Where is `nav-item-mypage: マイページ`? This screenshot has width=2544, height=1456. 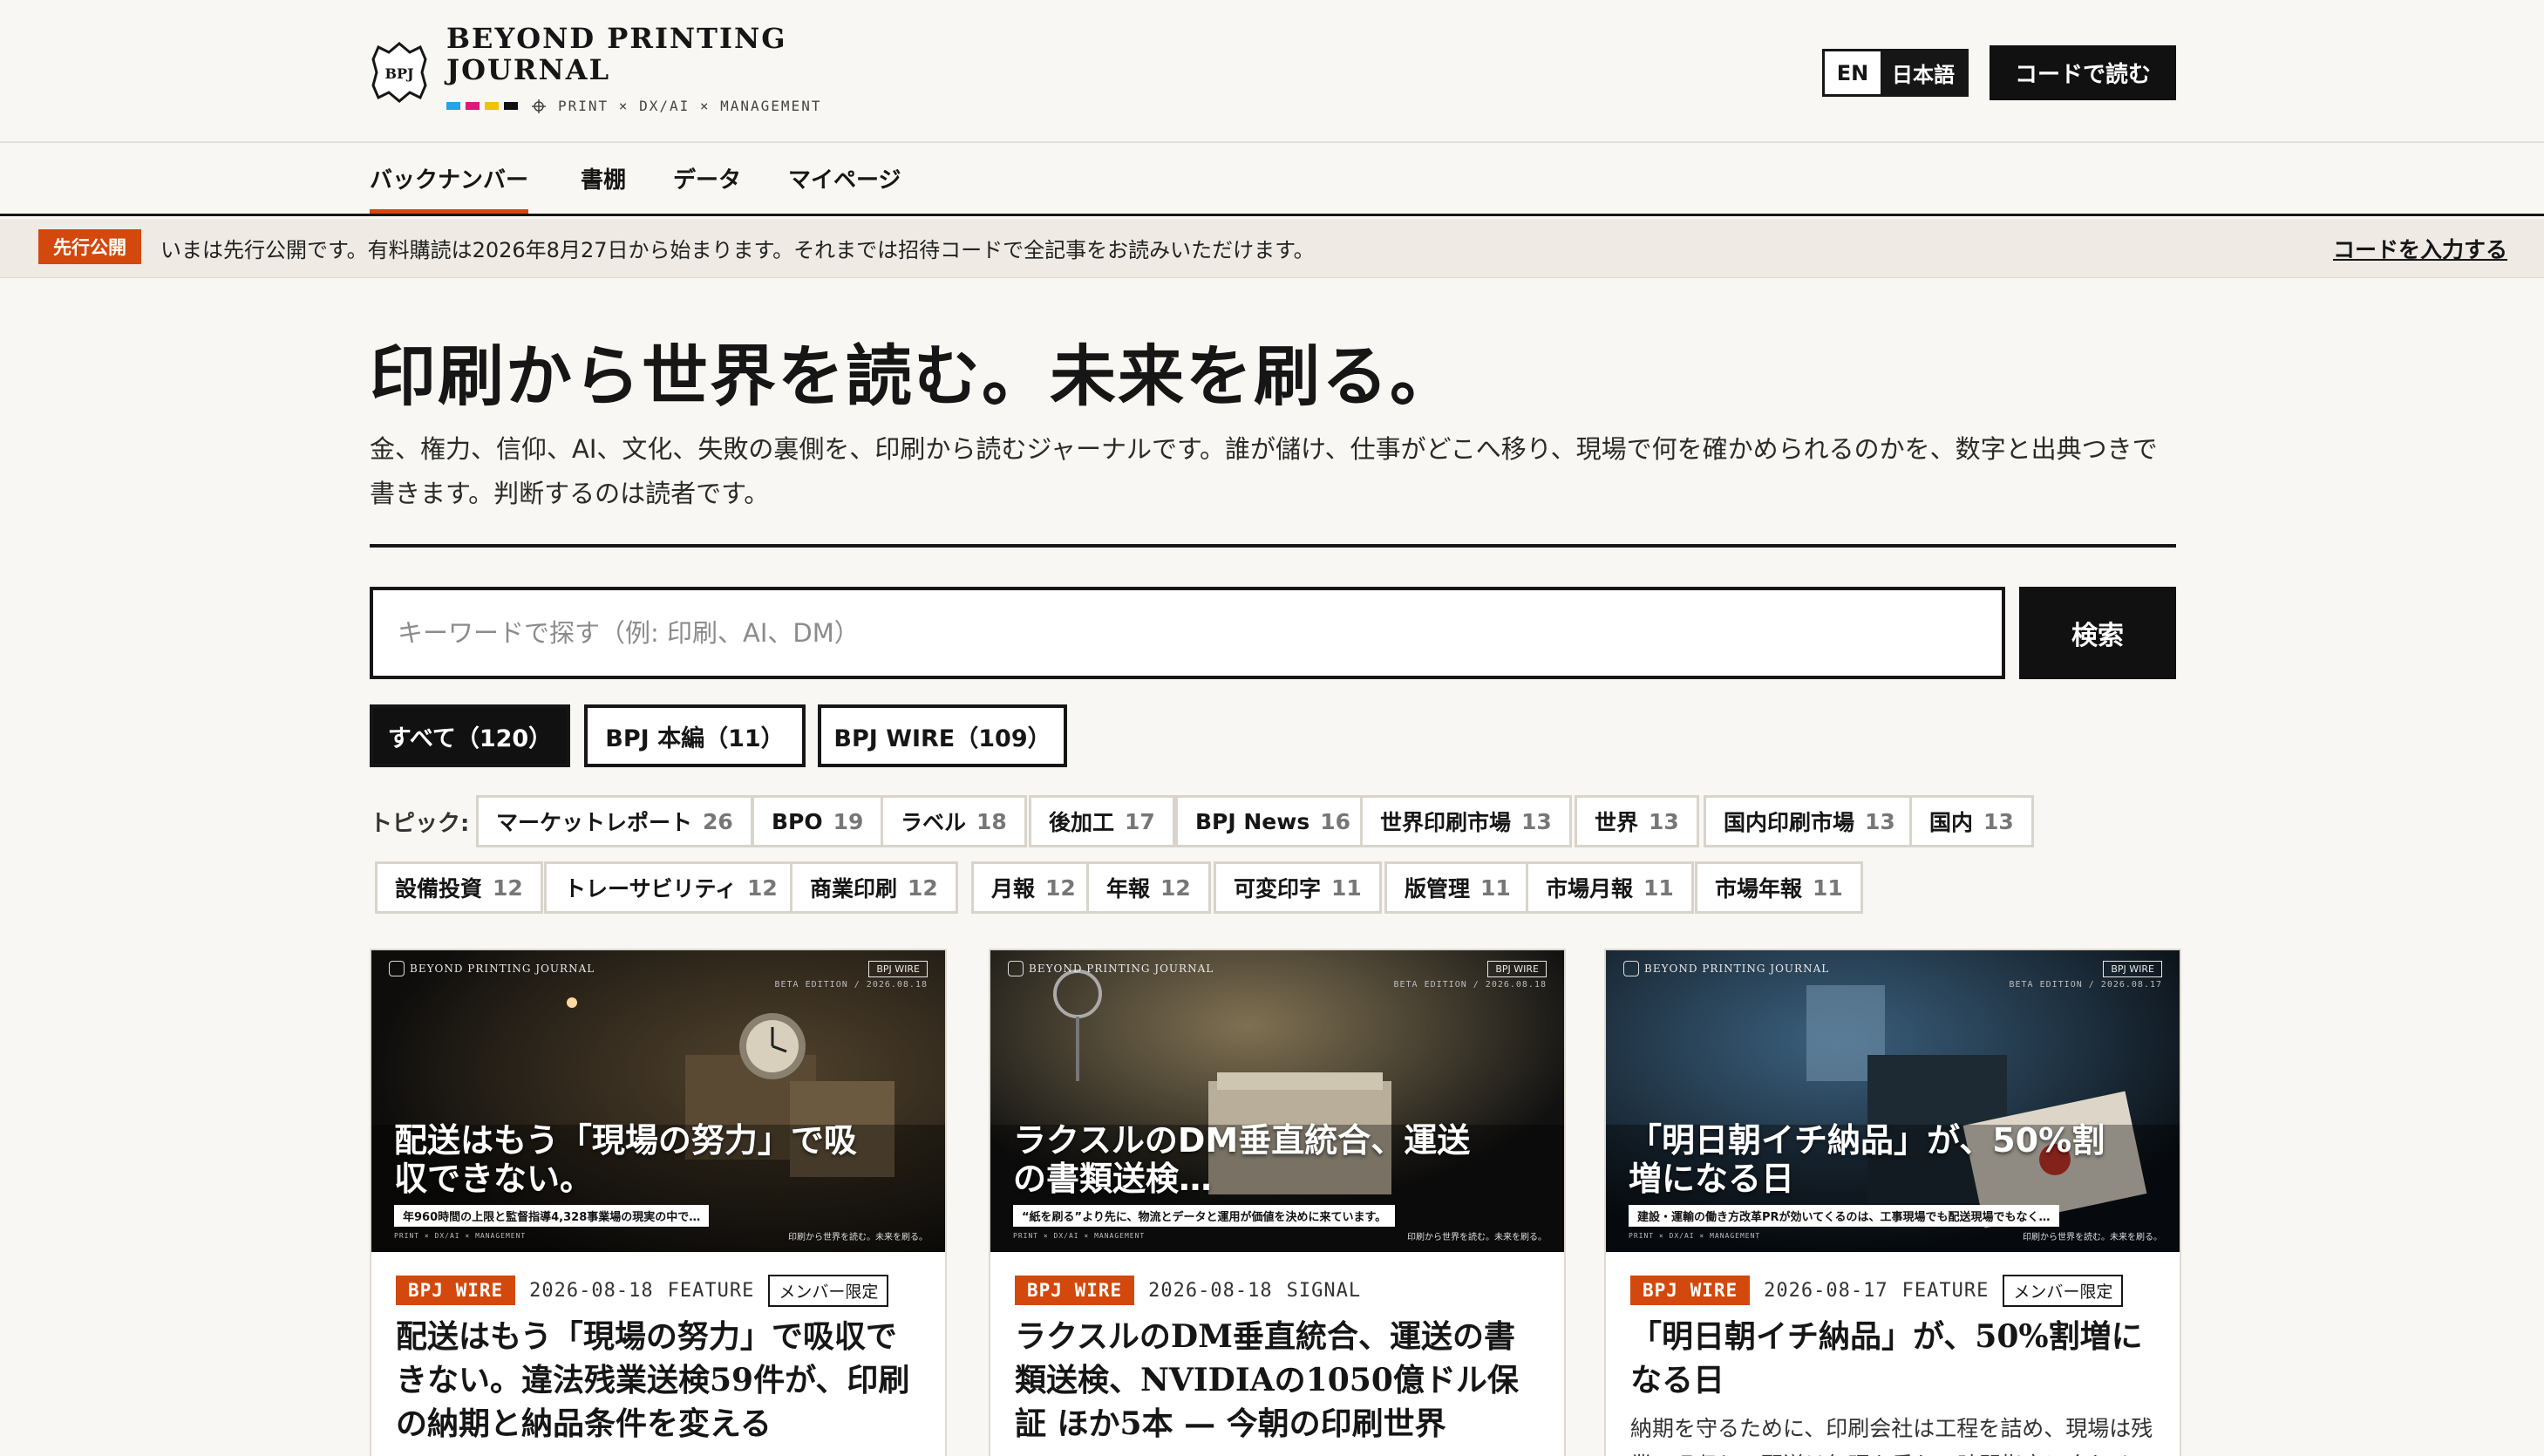
nav-item-mypage: マイページ is located at coordinates (844, 178).